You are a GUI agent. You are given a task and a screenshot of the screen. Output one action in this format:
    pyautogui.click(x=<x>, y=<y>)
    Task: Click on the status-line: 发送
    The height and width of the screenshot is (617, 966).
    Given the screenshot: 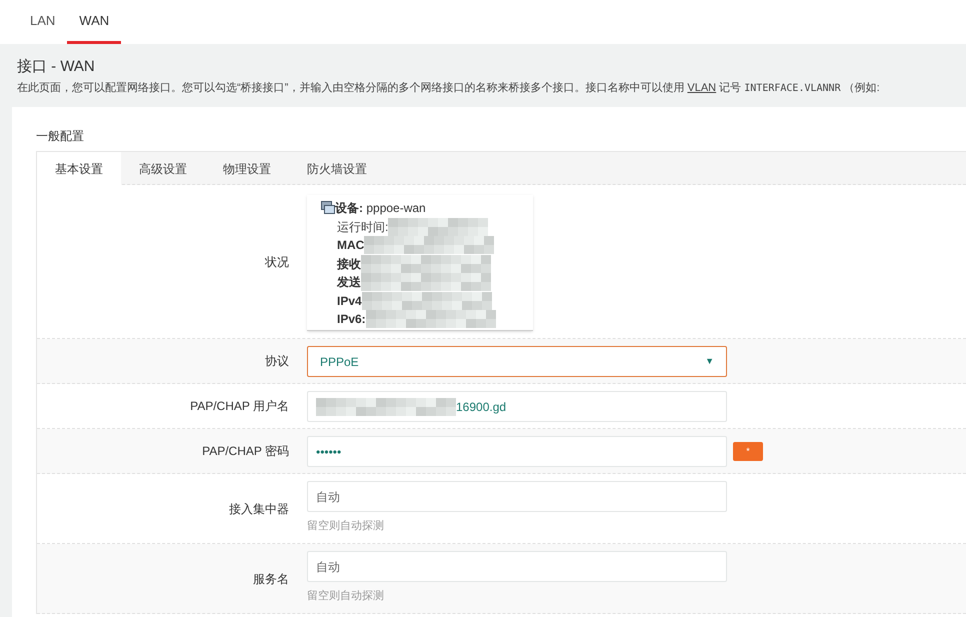 What is the action you would take?
    pyautogui.click(x=349, y=282)
    